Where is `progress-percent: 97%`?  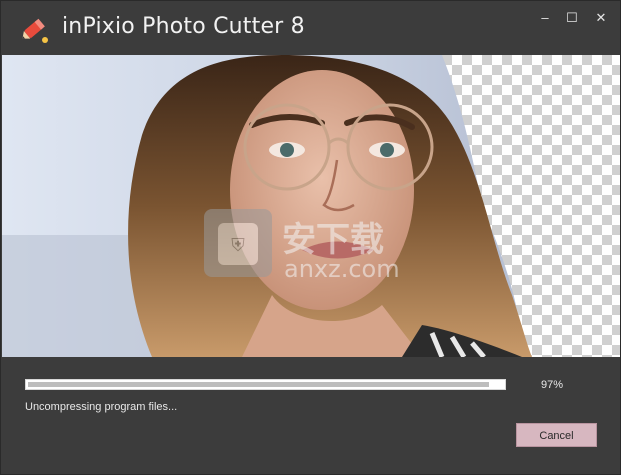
progress-percent: 97% is located at coordinates (552, 385).